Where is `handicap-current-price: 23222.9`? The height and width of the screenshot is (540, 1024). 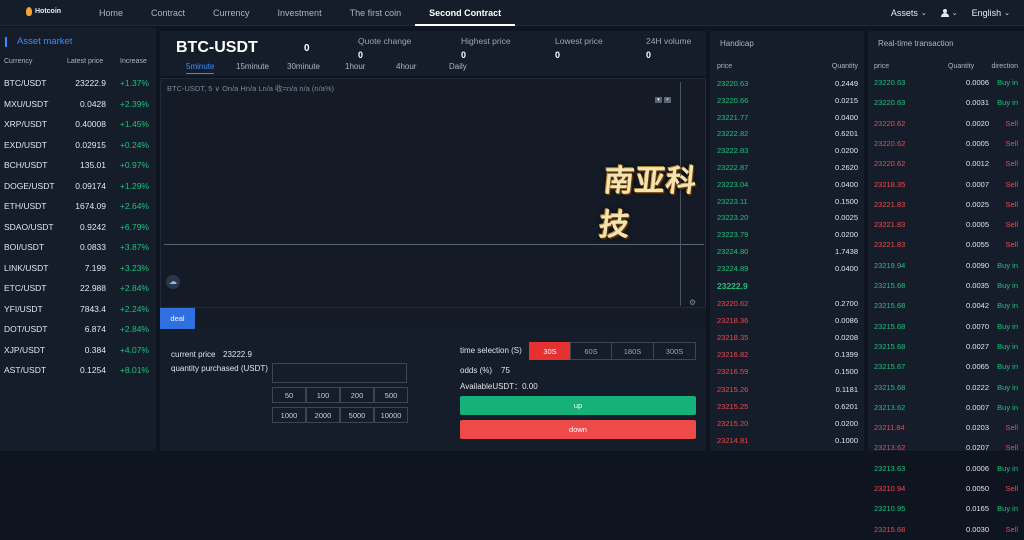
handicap-current-price: 23222.9 is located at coordinates (732, 286).